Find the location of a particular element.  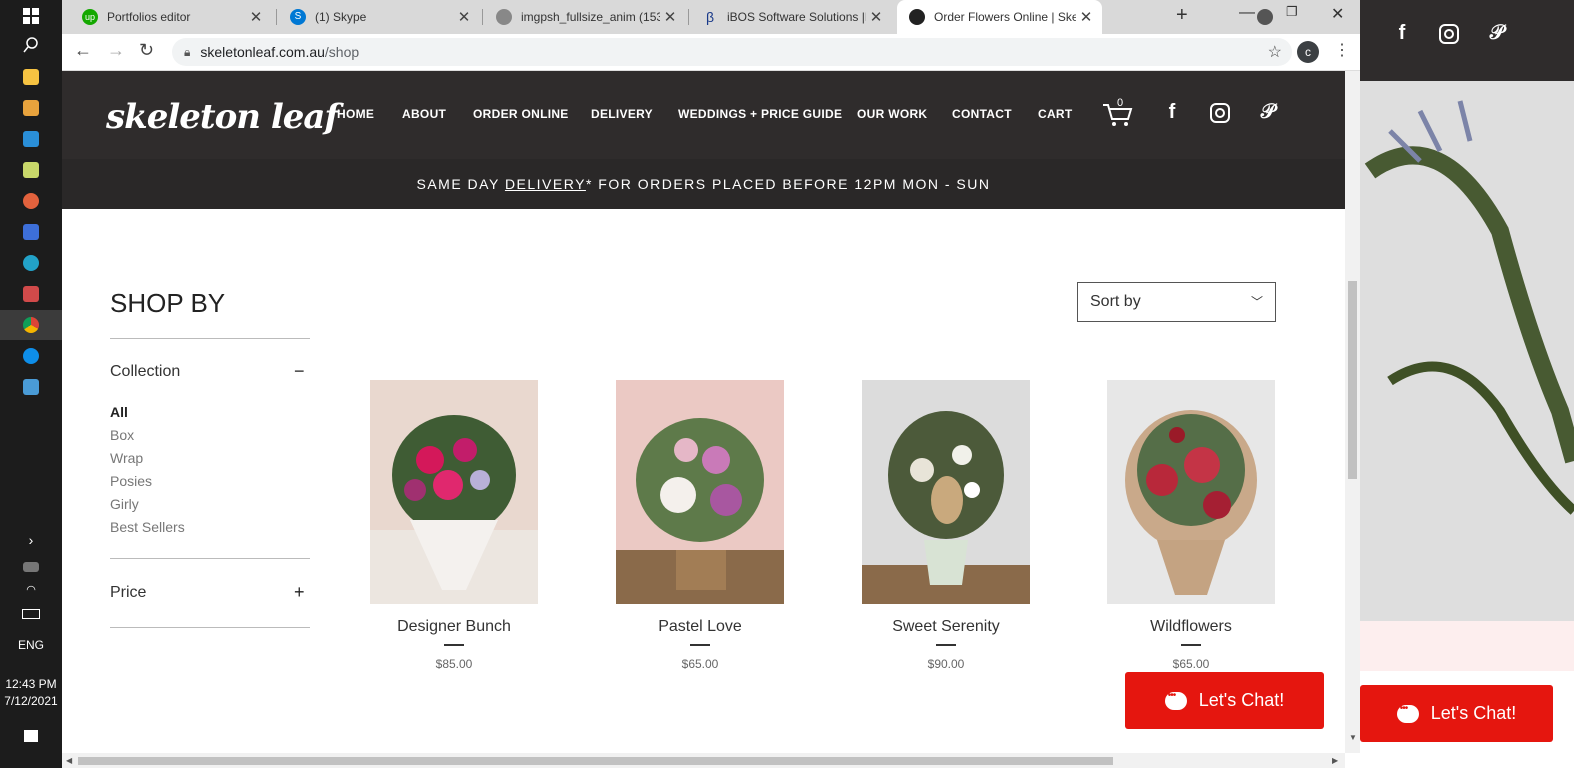

product-card: Designer Bunch $85.00 is located at coordinates (454, 525).